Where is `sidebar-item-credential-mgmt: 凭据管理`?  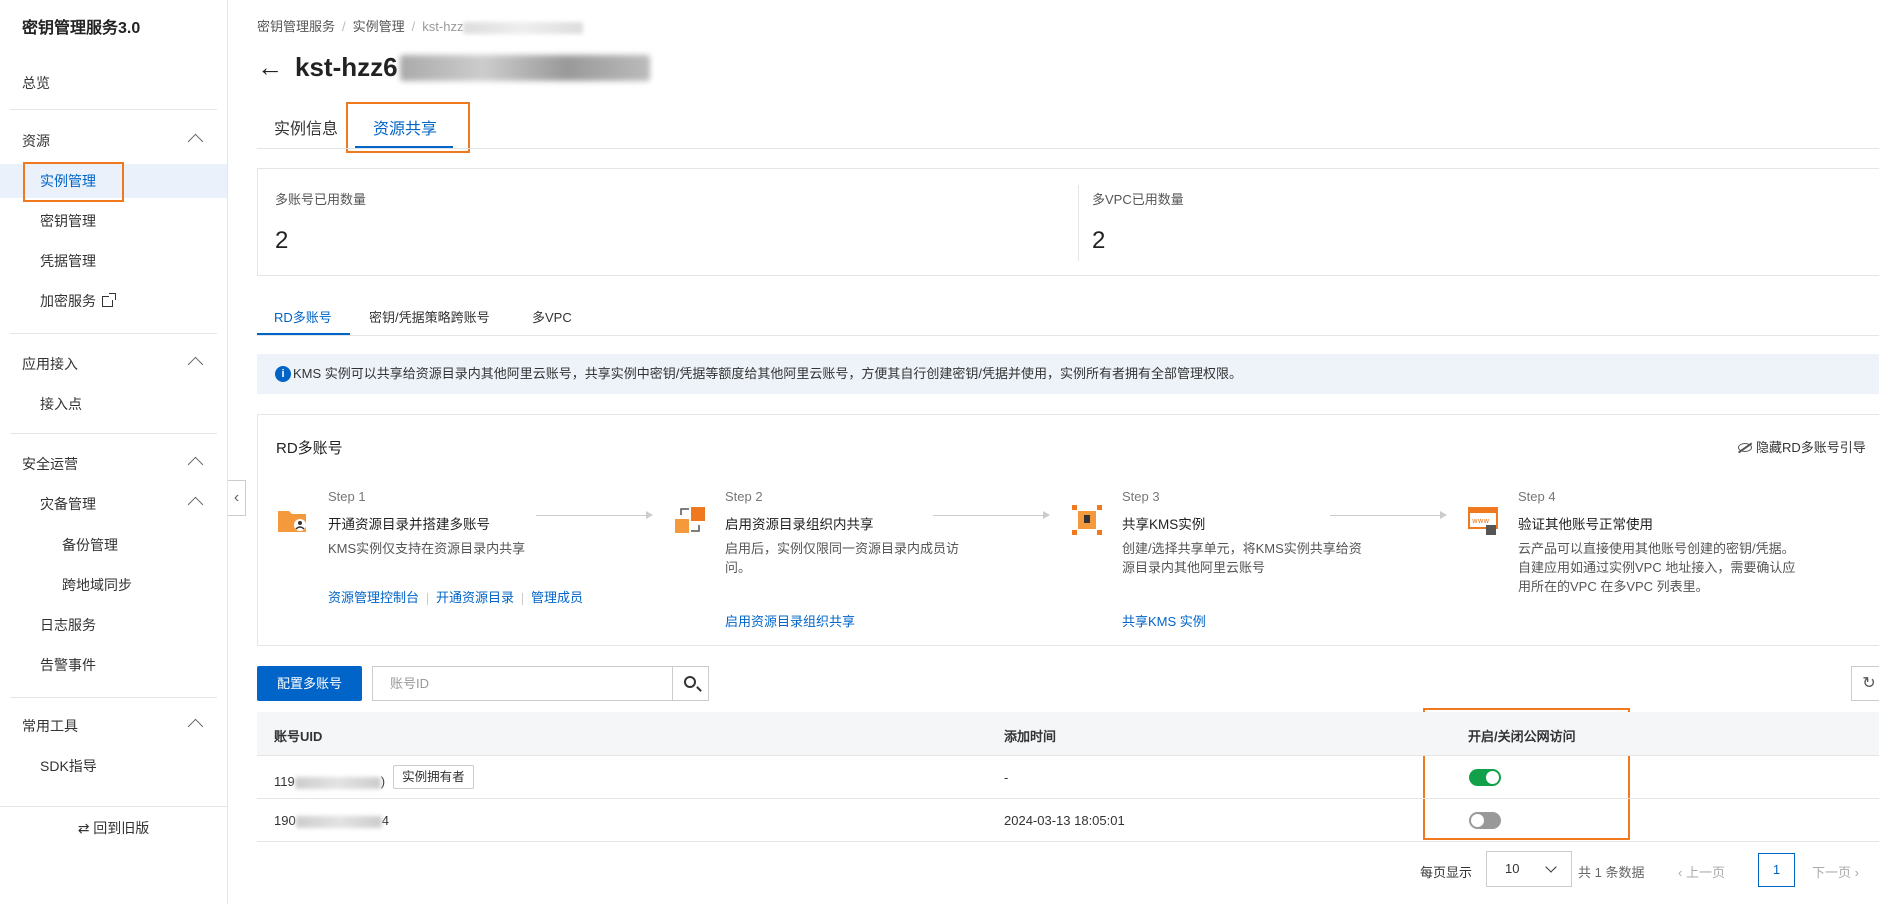
sidebar-item-credential-mgmt: 凭据管理 is located at coordinates (113, 261).